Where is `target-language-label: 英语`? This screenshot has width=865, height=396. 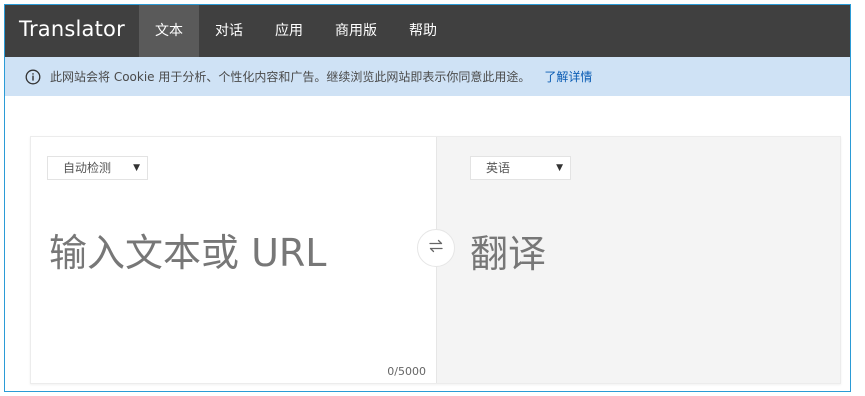 target-language-label: 英语 is located at coordinates (498, 168).